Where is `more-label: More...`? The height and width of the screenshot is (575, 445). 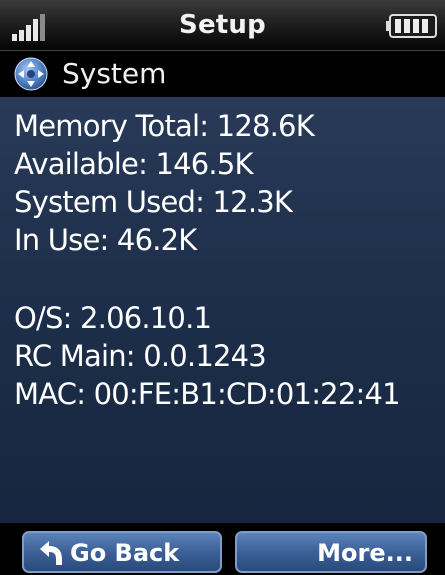
more-label: More... is located at coordinates (365, 553).